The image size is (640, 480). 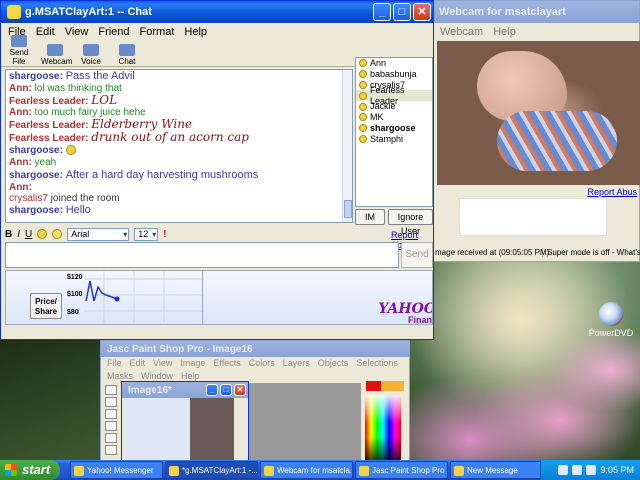 I want to click on network-icon, so click(x=563, y=470).